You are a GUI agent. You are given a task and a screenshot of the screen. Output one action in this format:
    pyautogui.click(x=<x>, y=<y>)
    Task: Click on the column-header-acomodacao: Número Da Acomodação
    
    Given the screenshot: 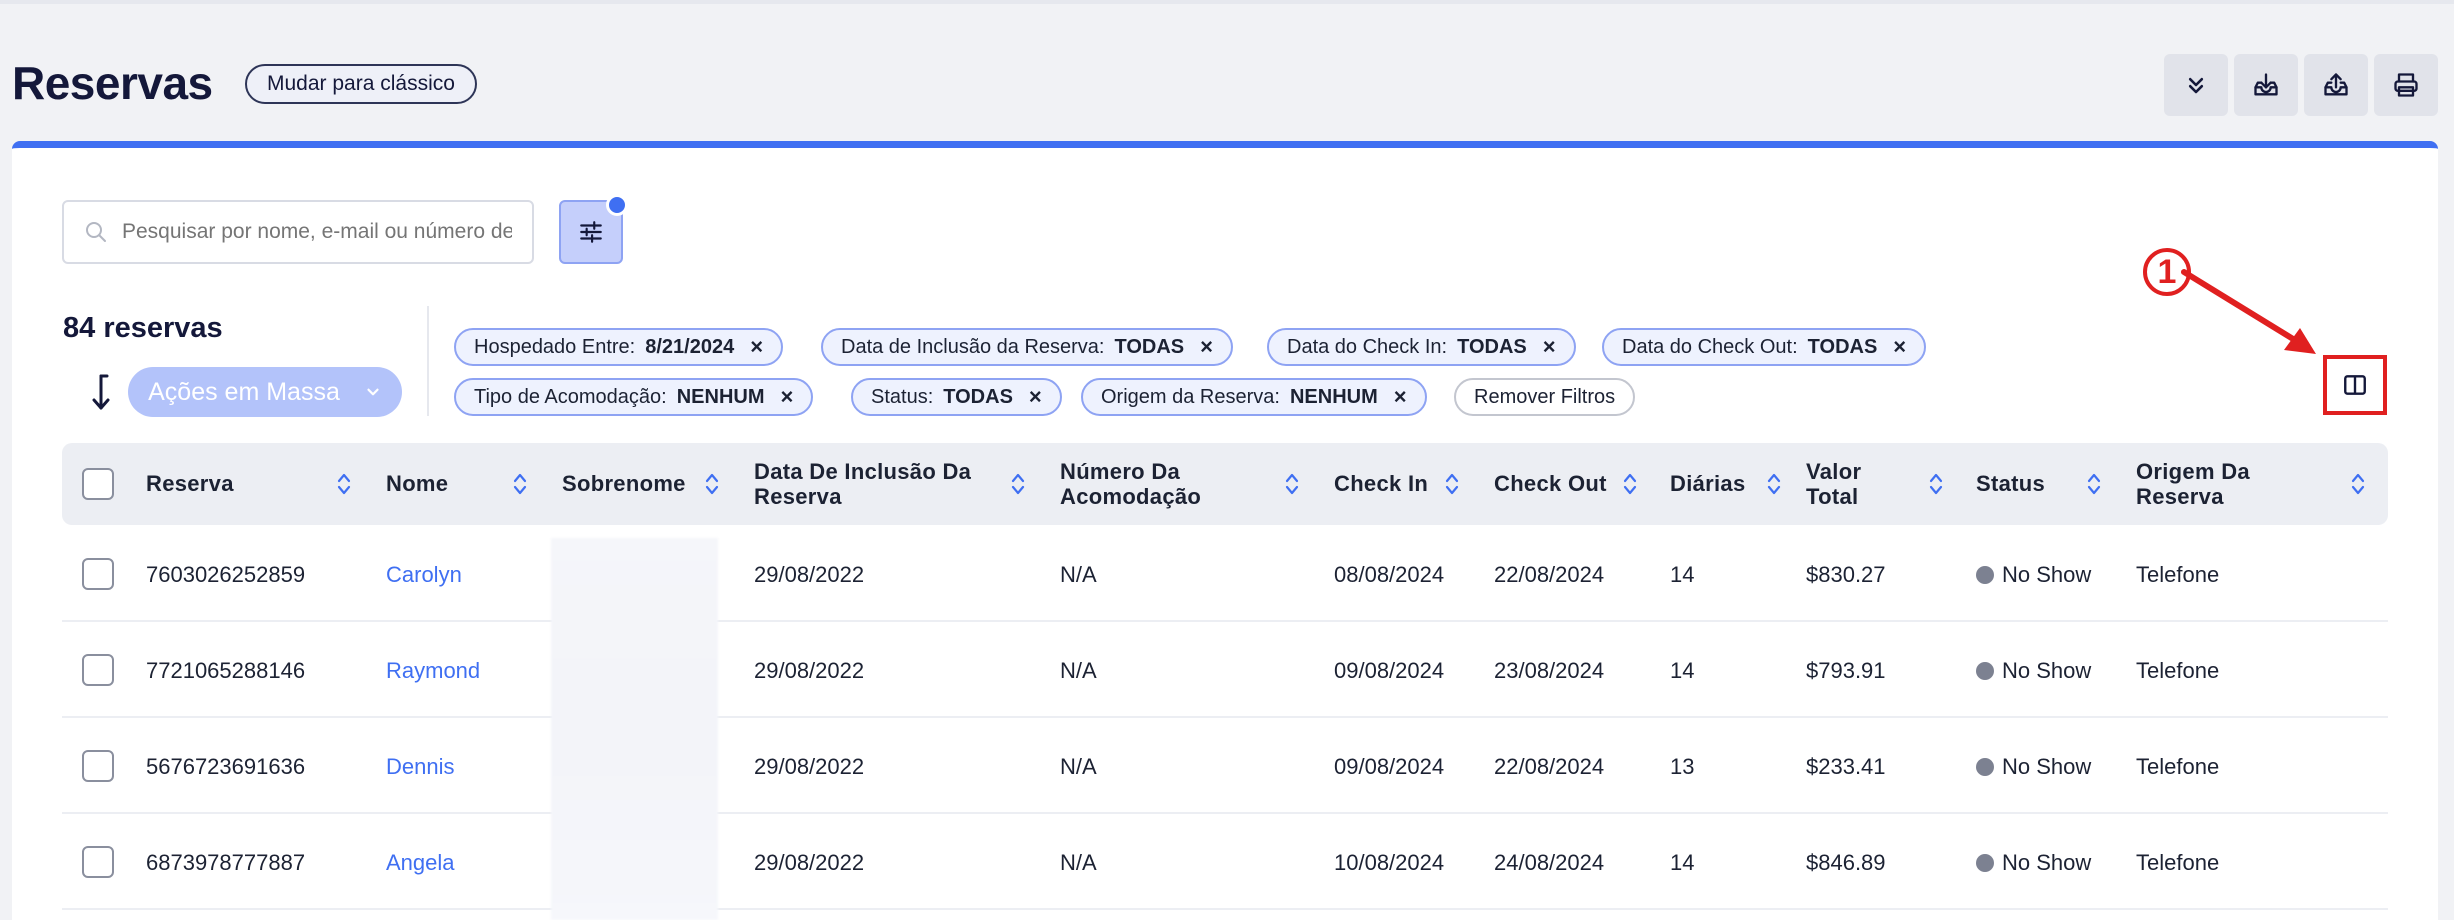 What is the action you would take?
    pyautogui.click(x=1130, y=484)
    